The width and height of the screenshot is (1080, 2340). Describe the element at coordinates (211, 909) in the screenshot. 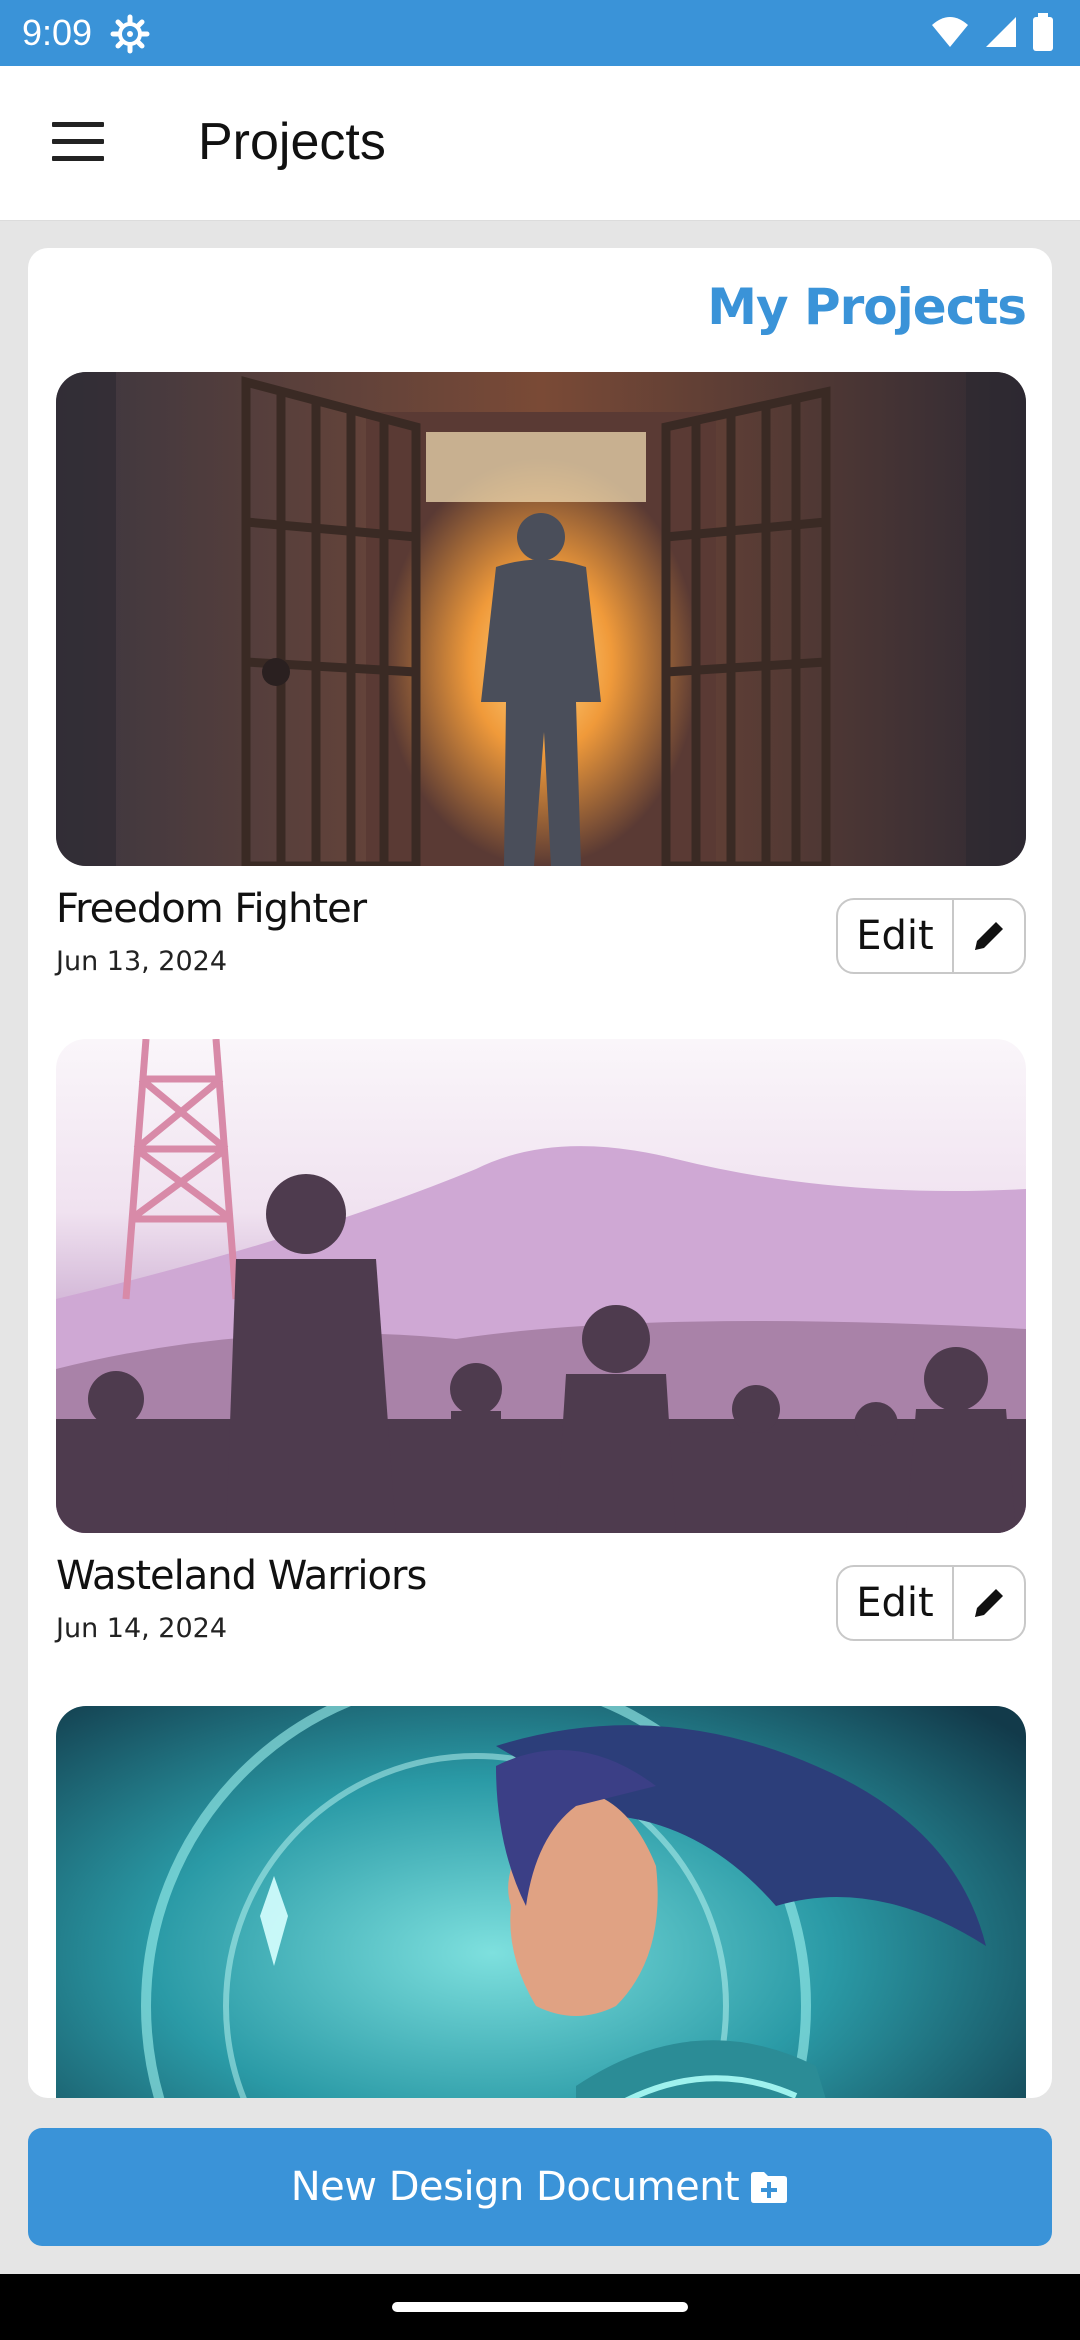

I see `project-name: Freedom Fighter` at that location.